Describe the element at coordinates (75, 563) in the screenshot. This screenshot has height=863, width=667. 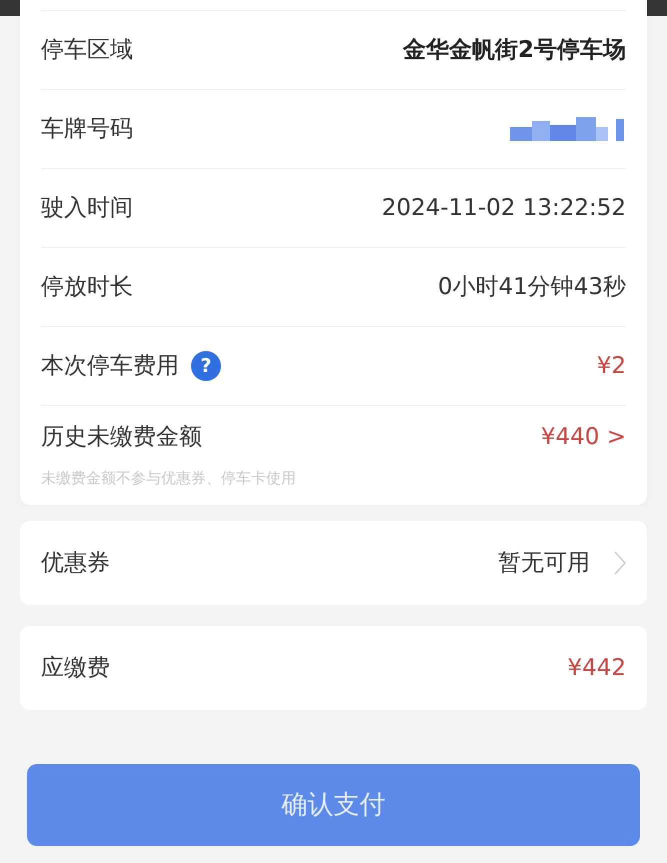
I see `field-label: 优惠券` at that location.